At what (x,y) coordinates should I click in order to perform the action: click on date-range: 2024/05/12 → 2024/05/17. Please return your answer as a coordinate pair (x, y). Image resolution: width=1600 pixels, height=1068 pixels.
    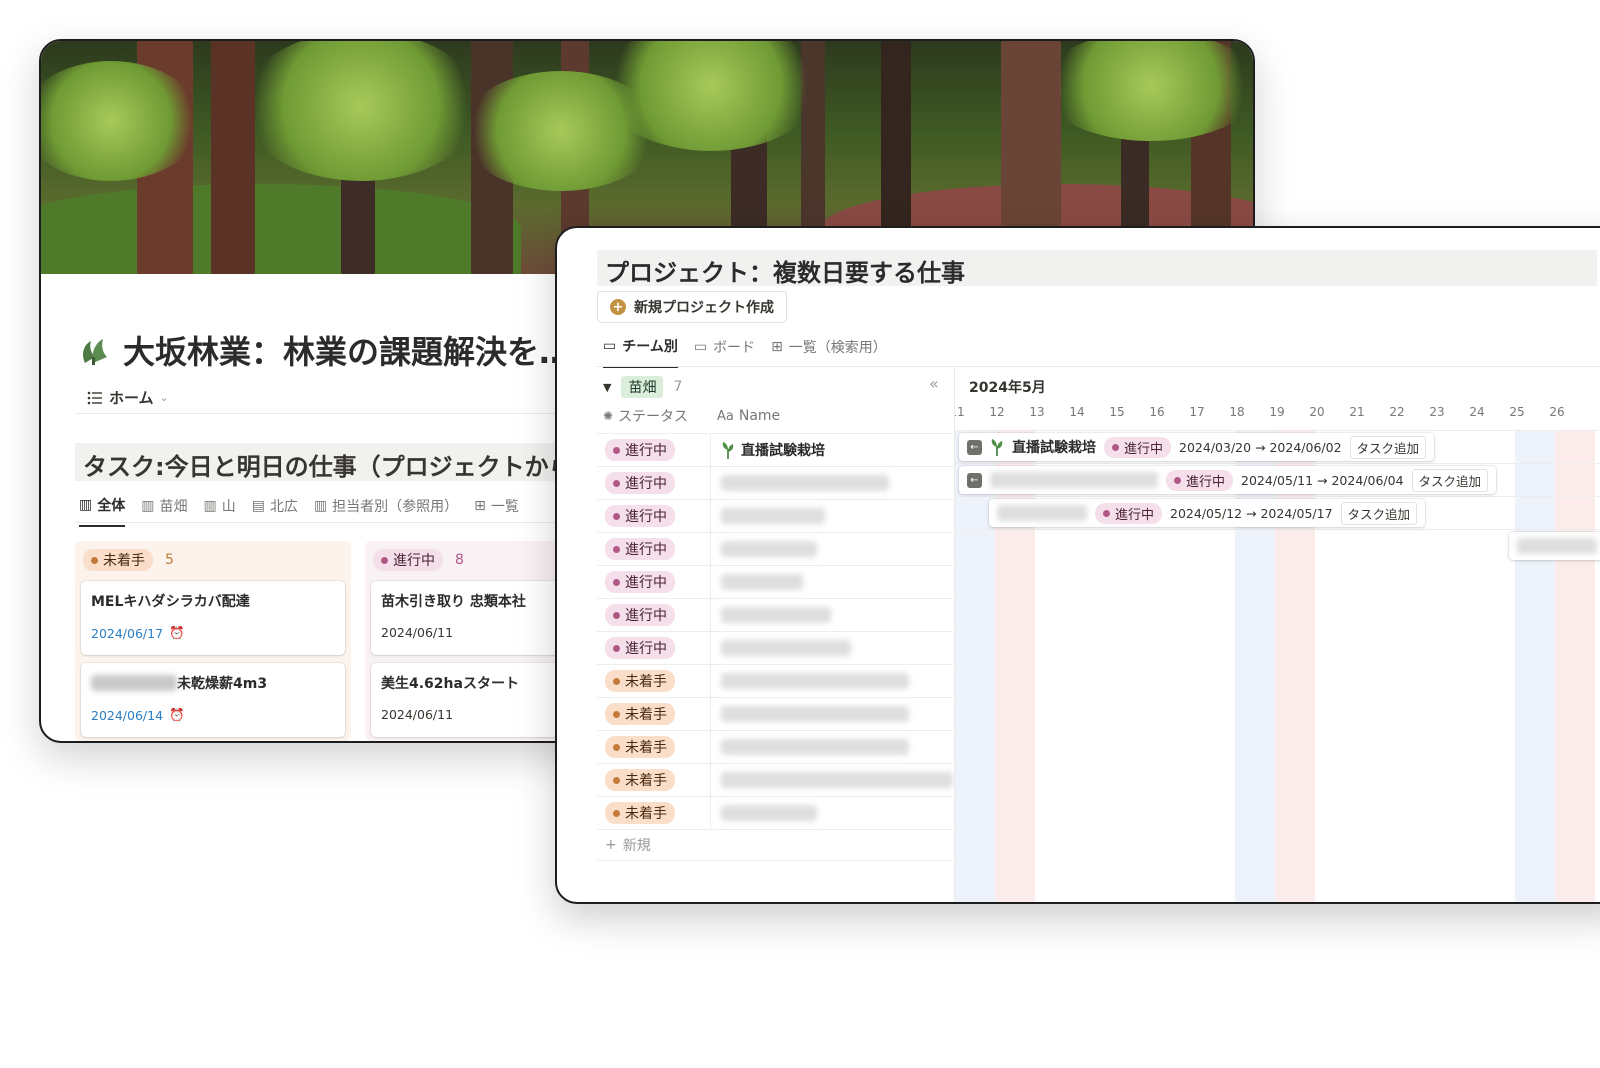
    Looking at the image, I should click on (1251, 513).